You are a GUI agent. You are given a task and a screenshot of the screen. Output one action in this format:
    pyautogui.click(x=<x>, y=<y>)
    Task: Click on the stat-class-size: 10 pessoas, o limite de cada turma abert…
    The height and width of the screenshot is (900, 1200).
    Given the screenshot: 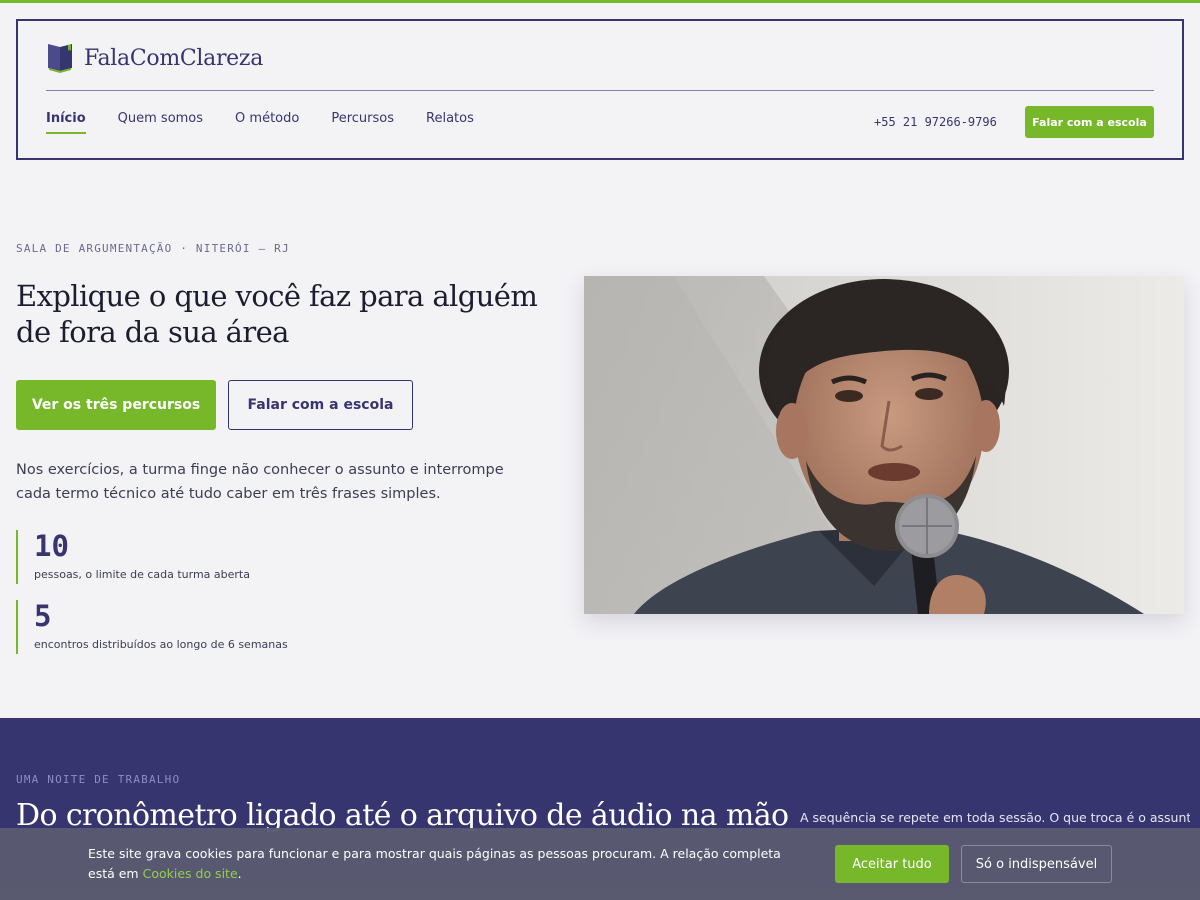 What is the action you would take?
    pyautogui.click(x=133, y=557)
    